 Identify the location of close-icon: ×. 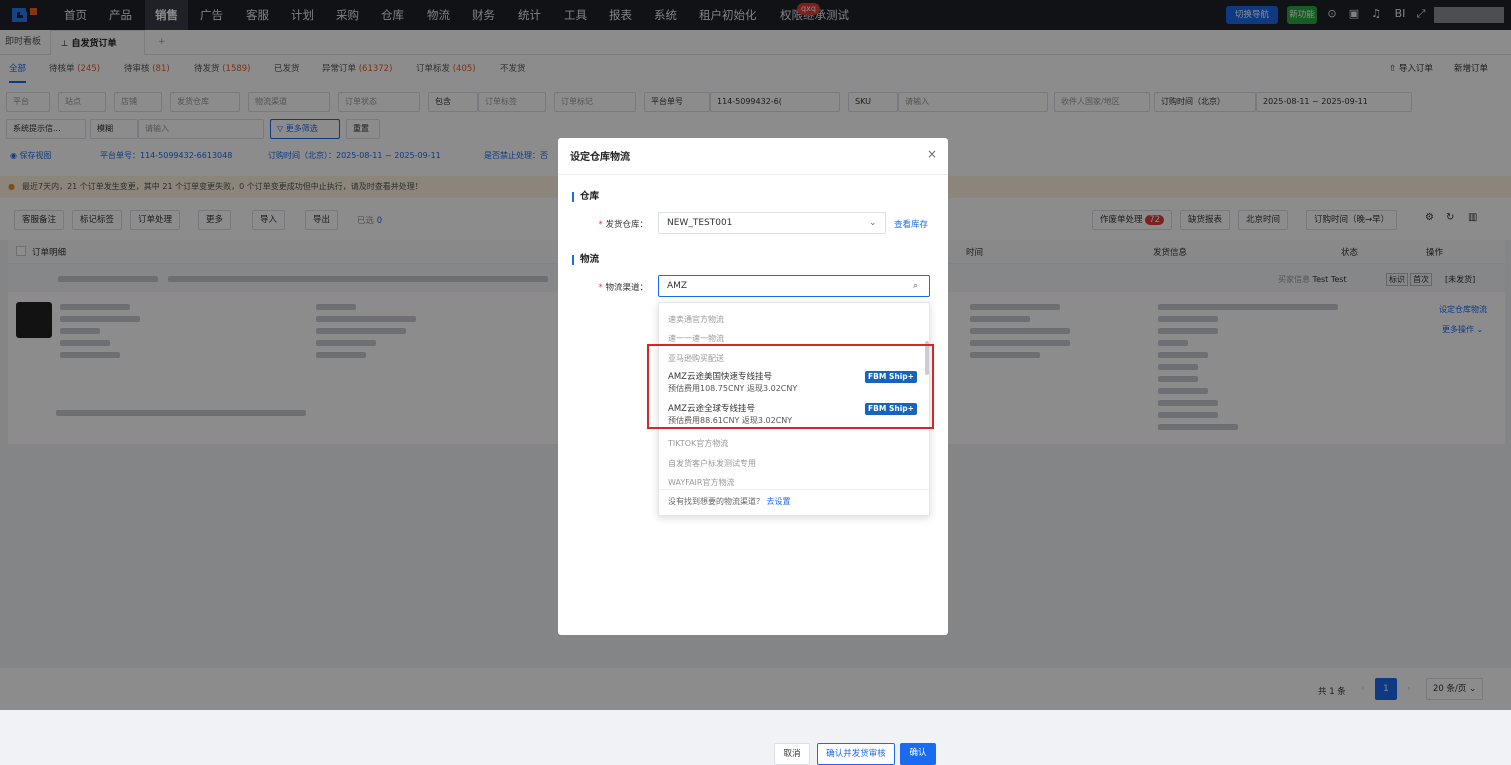
(932, 154).